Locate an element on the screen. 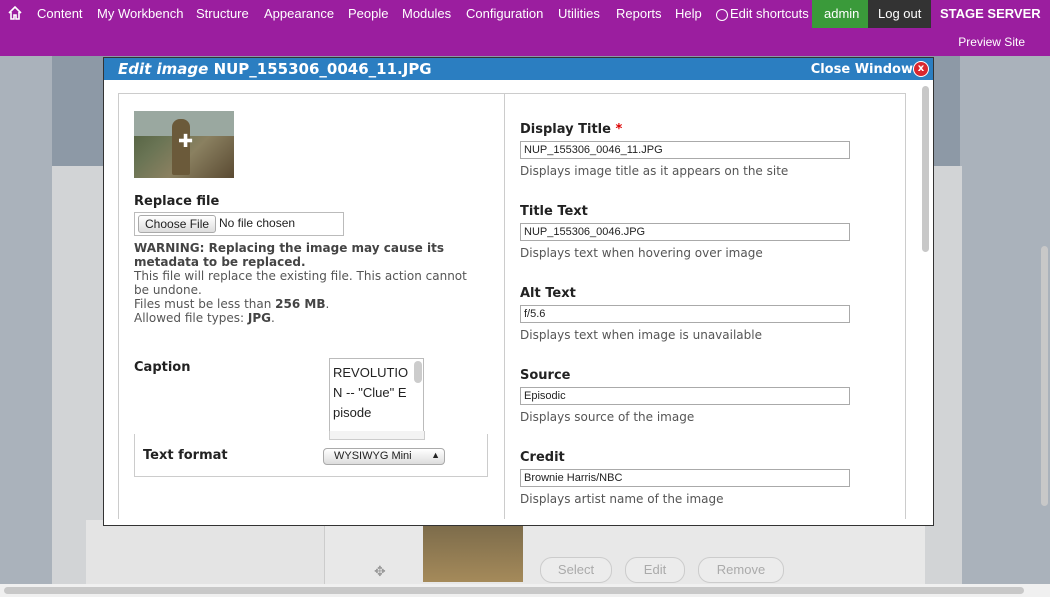 The width and height of the screenshot is (1050, 597). text-format-value: WYSIWYG Mini is located at coordinates (373, 456).